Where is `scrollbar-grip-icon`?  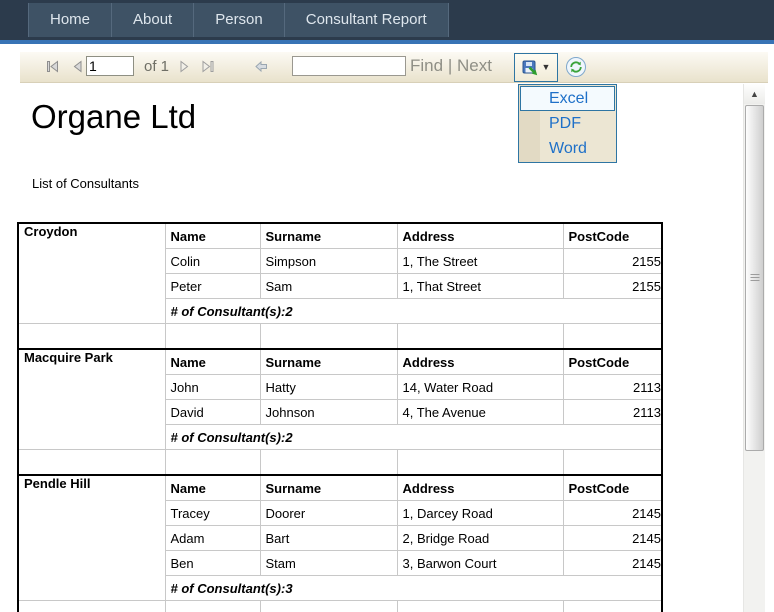
scrollbar-grip-icon is located at coordinates (754, 278).